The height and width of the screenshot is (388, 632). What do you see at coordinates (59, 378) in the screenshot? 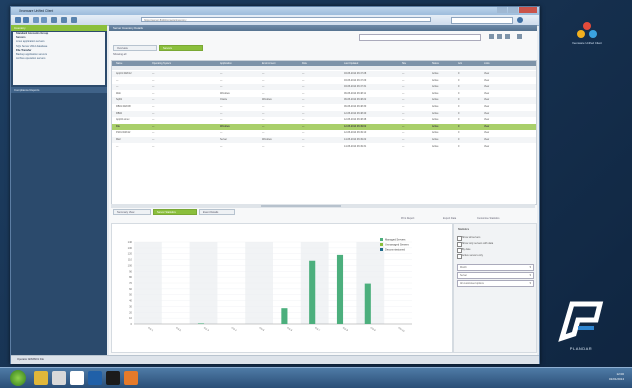
I see `folder-icon` at bounding box center [59, 378].